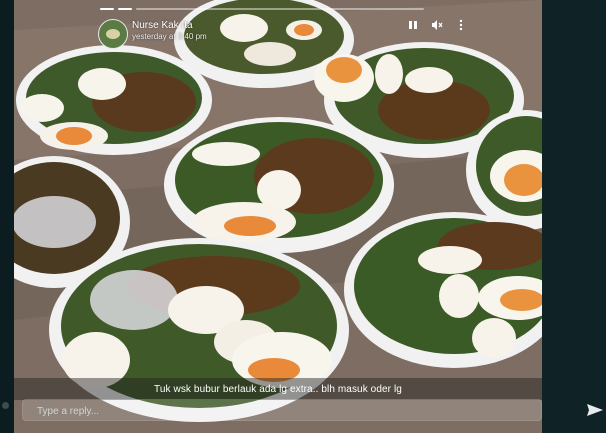 This screenshot has width=606, height=433. Describe the element at coordinates (595, 410) in the screenshot. I see `send-icon` at that location.